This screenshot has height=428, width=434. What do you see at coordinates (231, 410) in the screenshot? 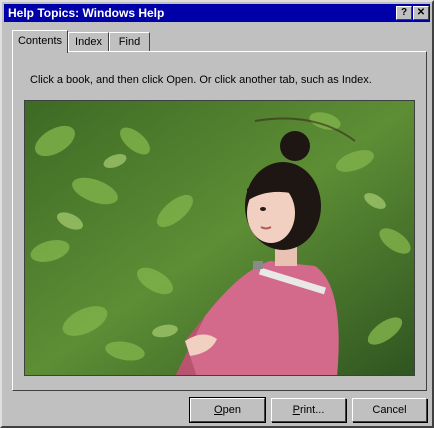
I see `open-button-label: pen` at bounding box center [231, 410].